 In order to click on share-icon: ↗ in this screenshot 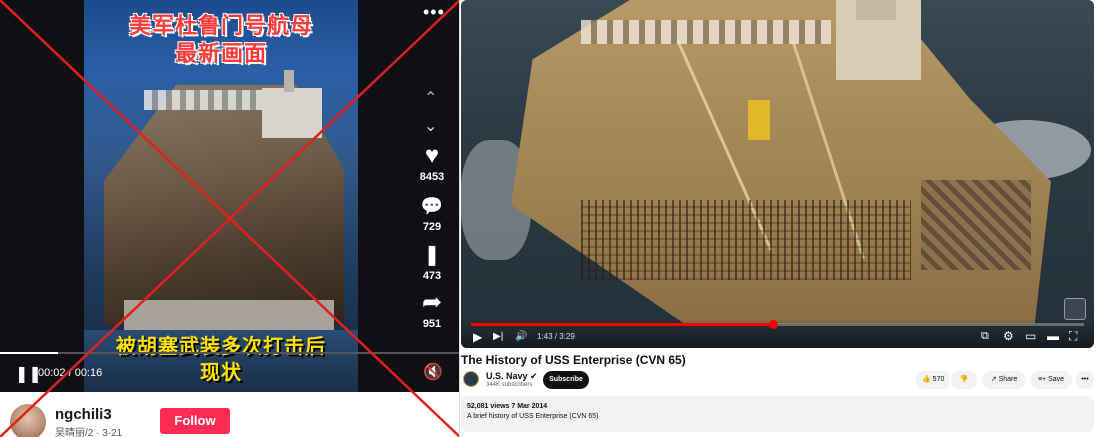, I will do `click(993, 379)`.